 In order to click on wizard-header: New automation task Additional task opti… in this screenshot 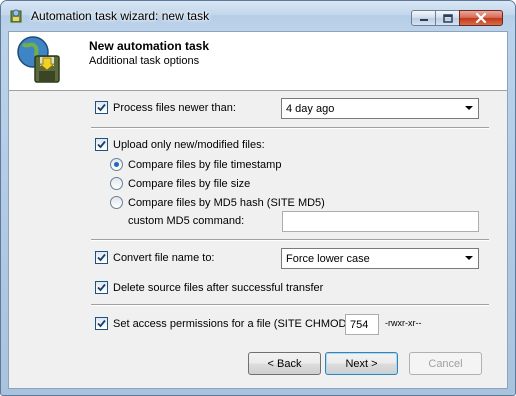, I will do `click(258, 61)`.